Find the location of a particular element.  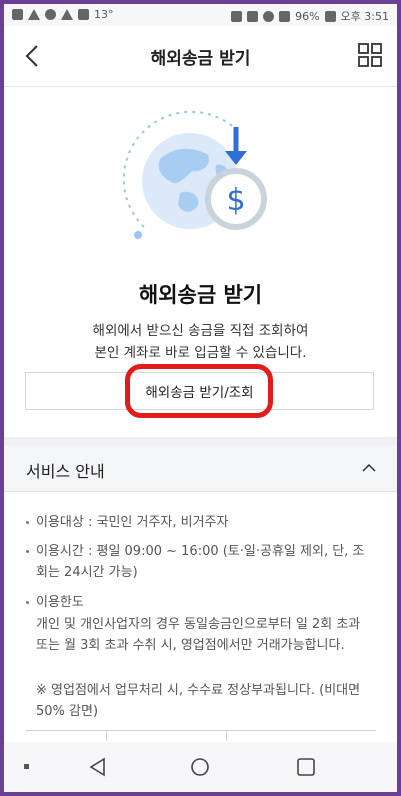

menu-button is located at coordinates (370, 55).